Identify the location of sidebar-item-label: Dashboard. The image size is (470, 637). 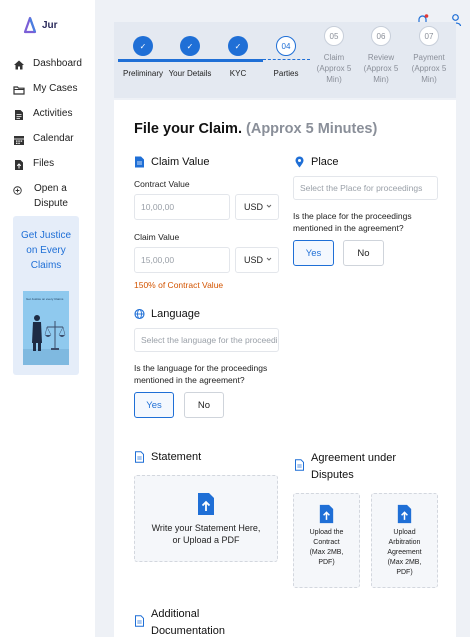
(57, 63).